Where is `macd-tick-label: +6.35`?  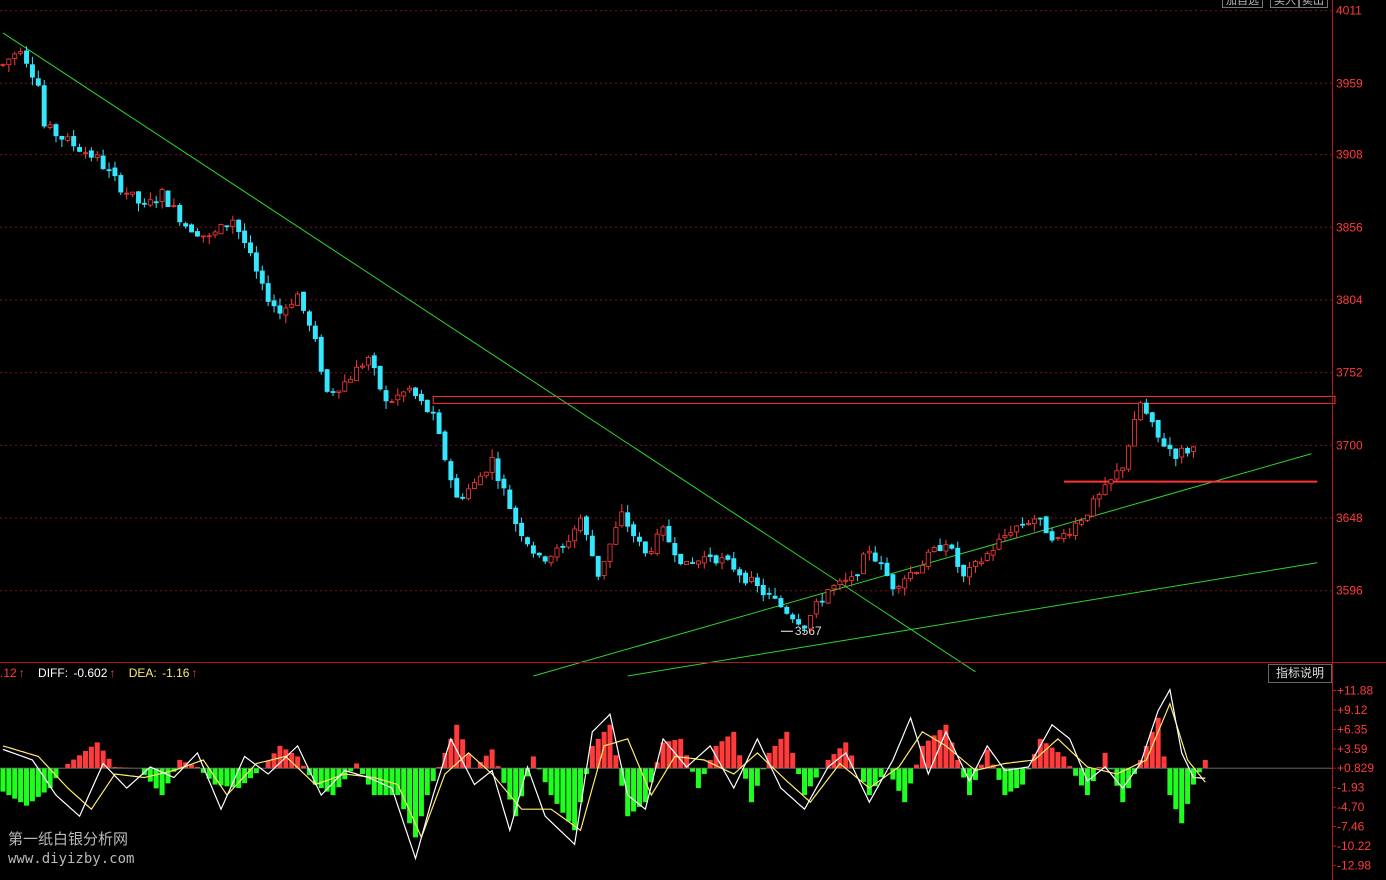 macd-tick-label: +6.35 is located at coordinates (1352, 729).